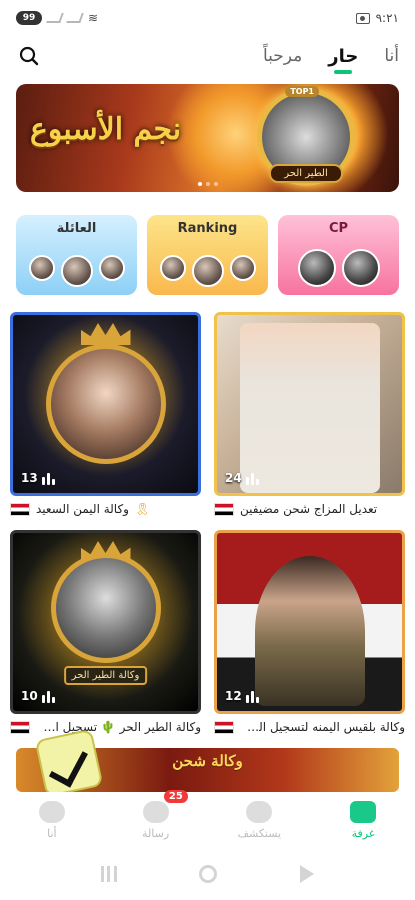 The image size is (415, 900). What do you see at coordinates (207, 228) in the screenshot?
I see `ranking-label: Ranking` at bounding box center [207, 228].